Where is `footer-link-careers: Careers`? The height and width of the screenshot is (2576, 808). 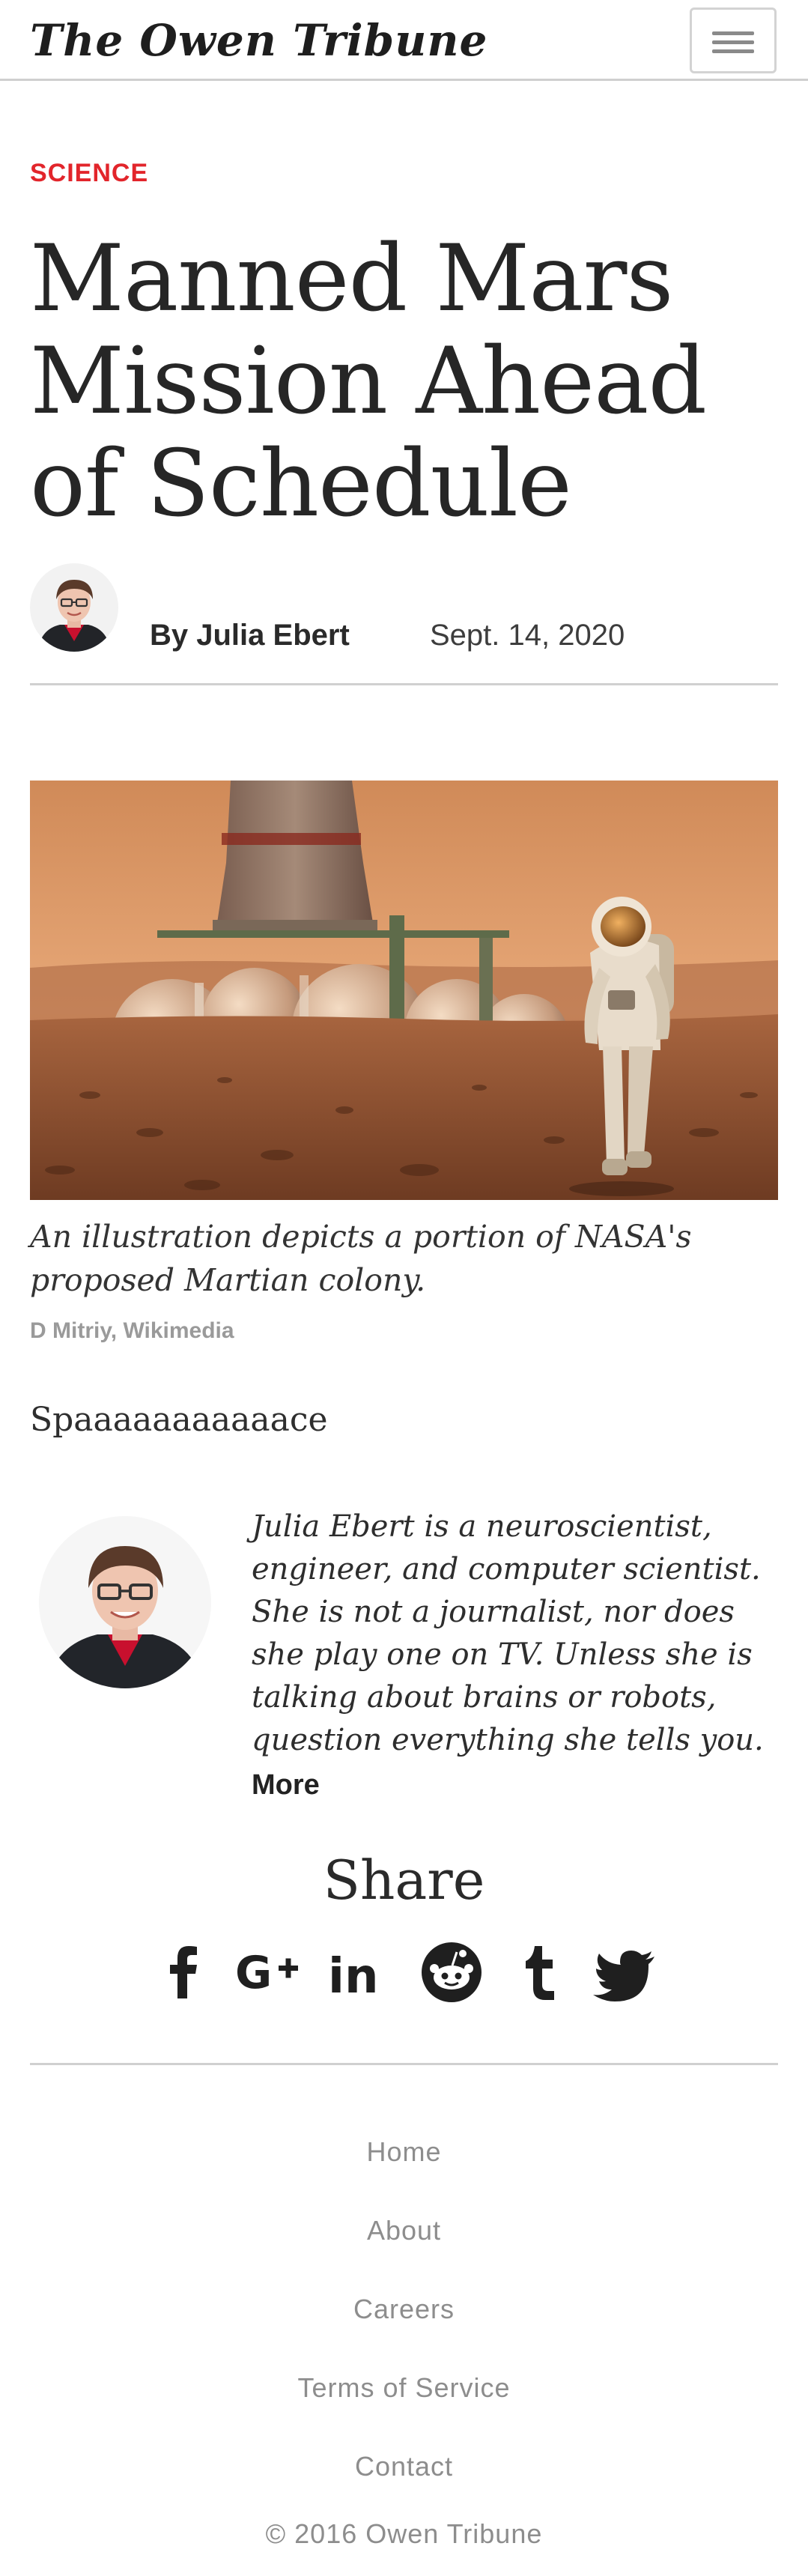
footer-link-careers: Careers is located at coordinates (404, 2309).